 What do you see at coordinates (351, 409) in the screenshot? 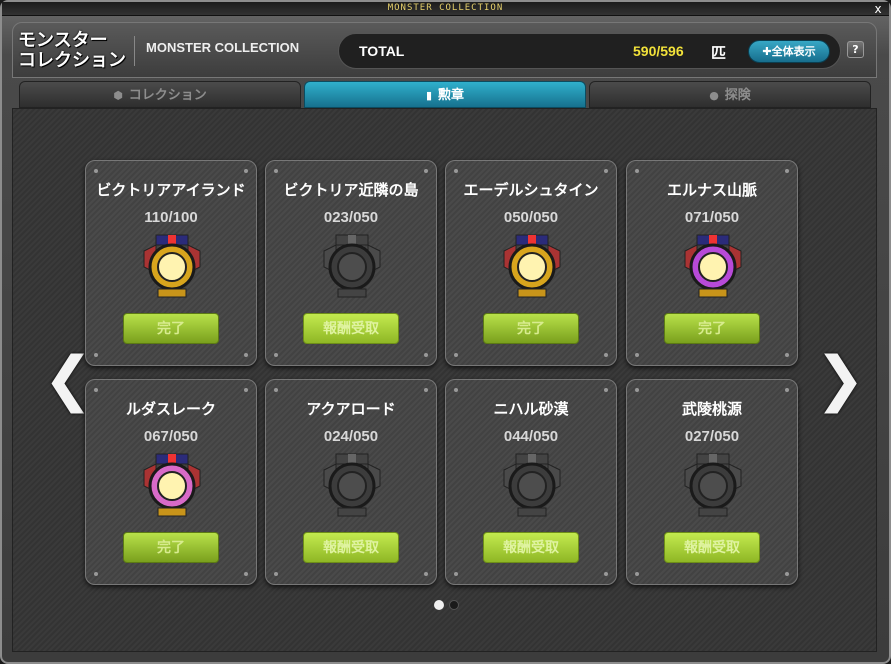
I see `card-region-name: アクアロード` at bounding box center [351, 409].